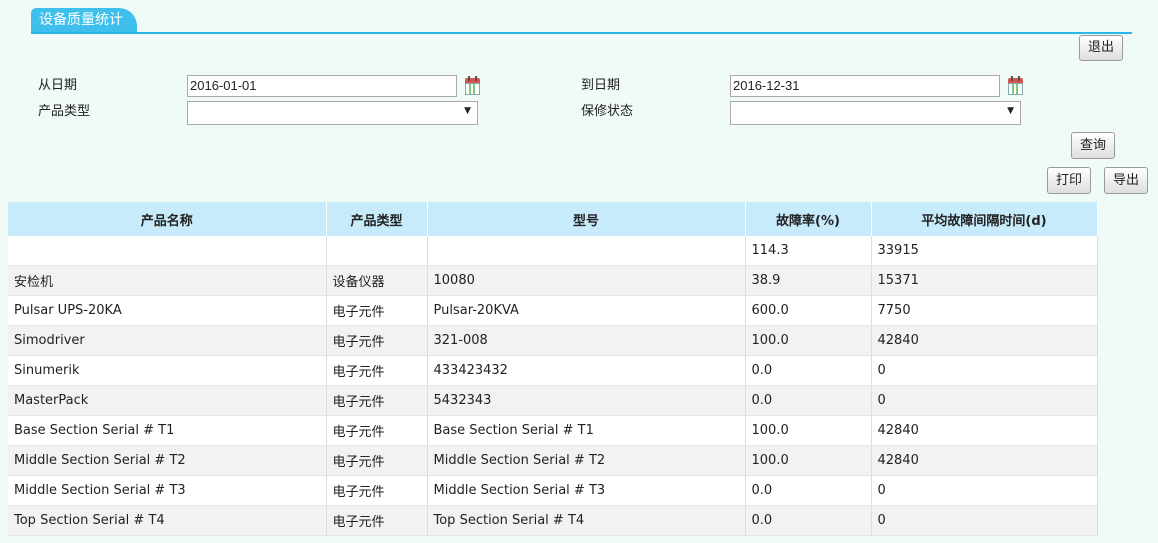  Describe the element at coordinates (167, 400) in the screenshot. I see `product-name-cell: MasterPack` at that location.